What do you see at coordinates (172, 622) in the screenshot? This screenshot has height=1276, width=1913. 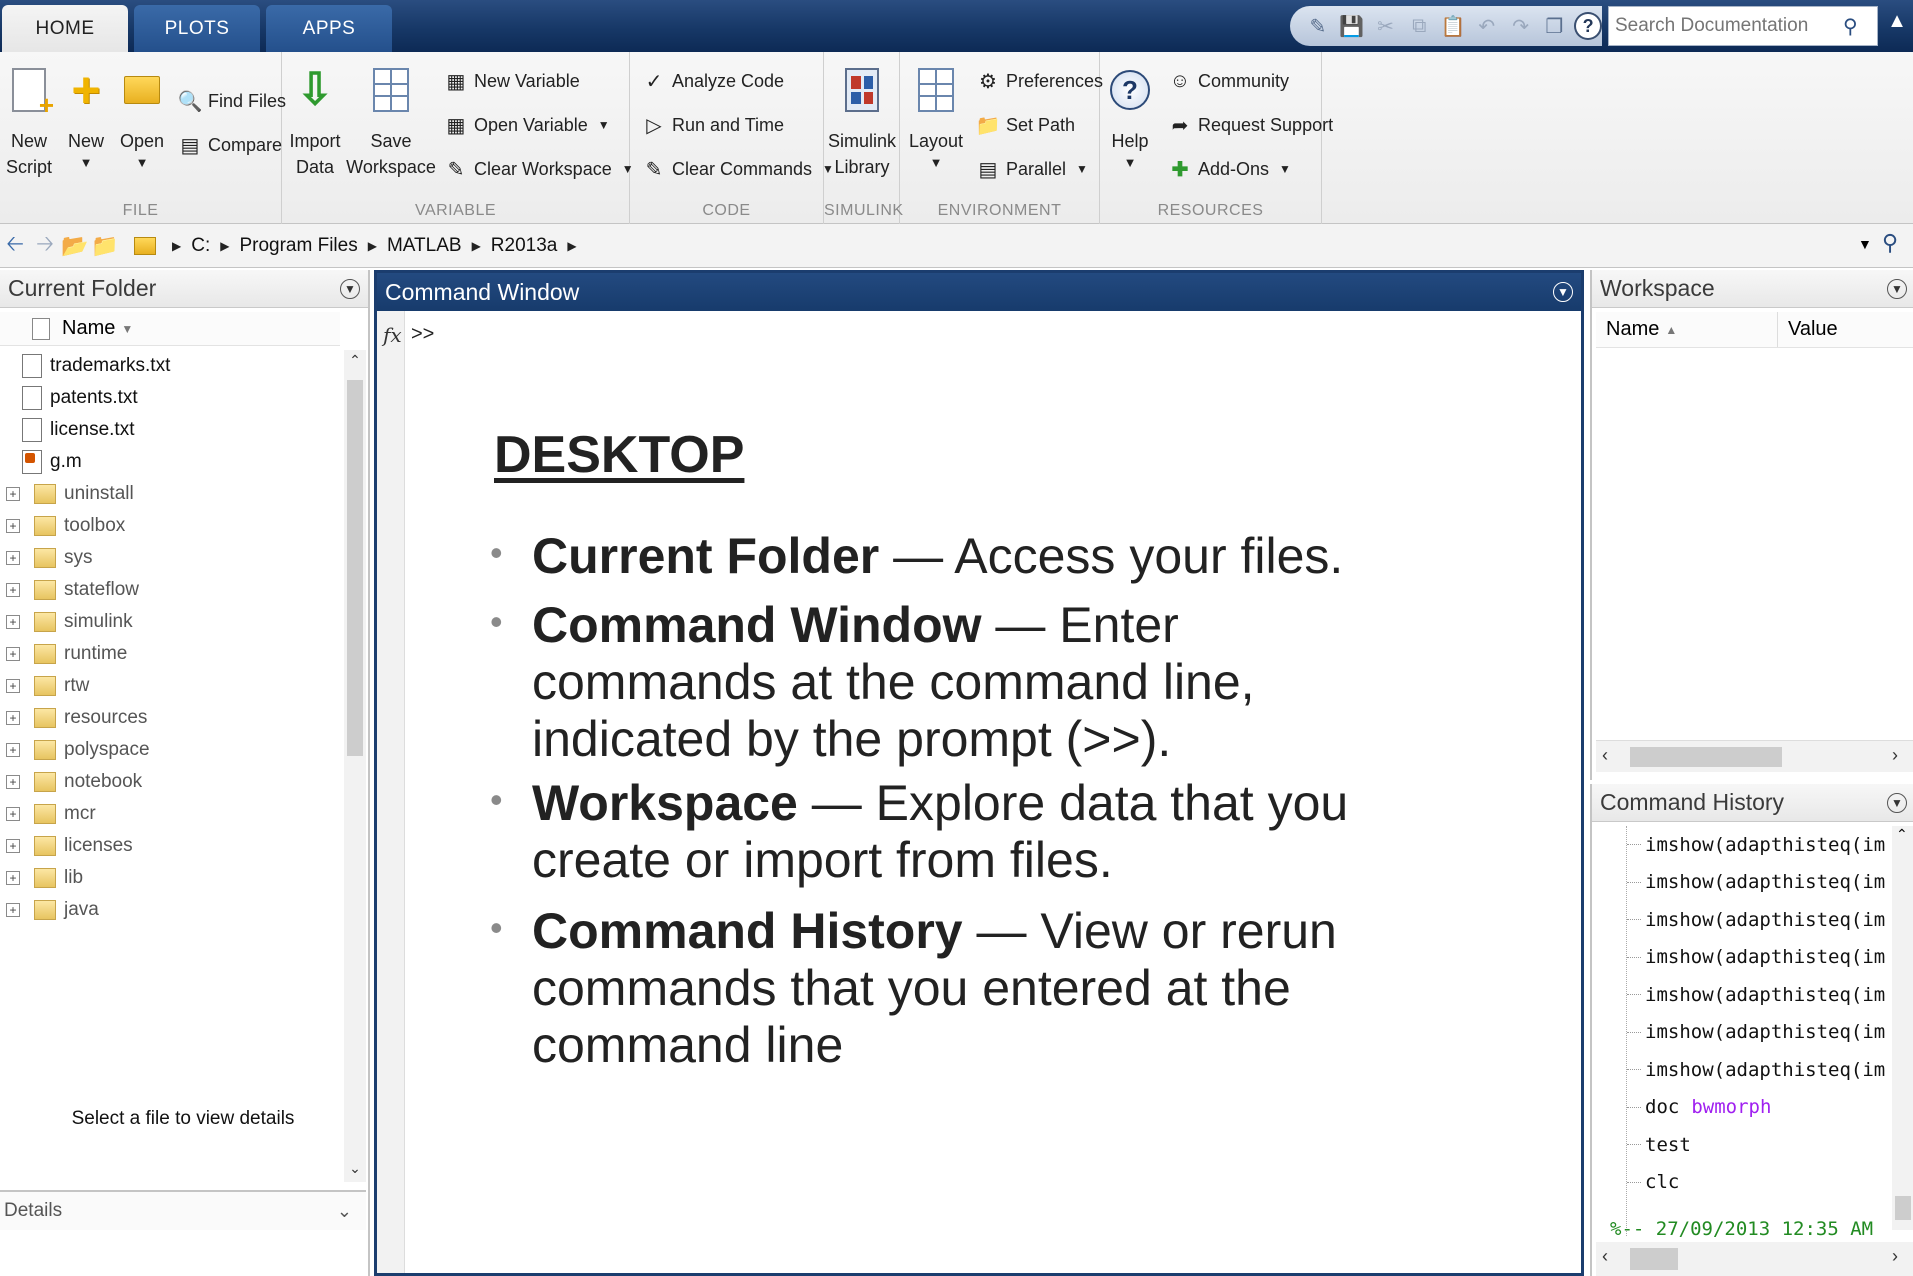 I see `file-list-item: + simulink` at bounding box center [172, 622].